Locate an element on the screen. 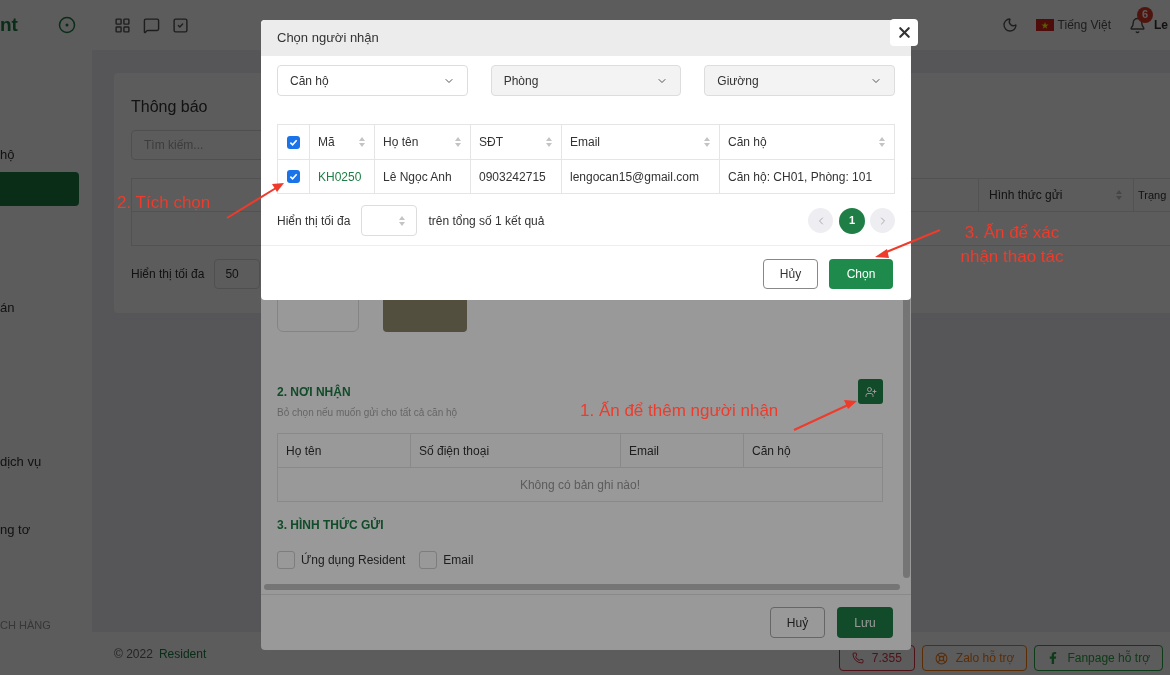 The image size is (1170, 675). user-name: Le is located at coordinates (1161, 25).